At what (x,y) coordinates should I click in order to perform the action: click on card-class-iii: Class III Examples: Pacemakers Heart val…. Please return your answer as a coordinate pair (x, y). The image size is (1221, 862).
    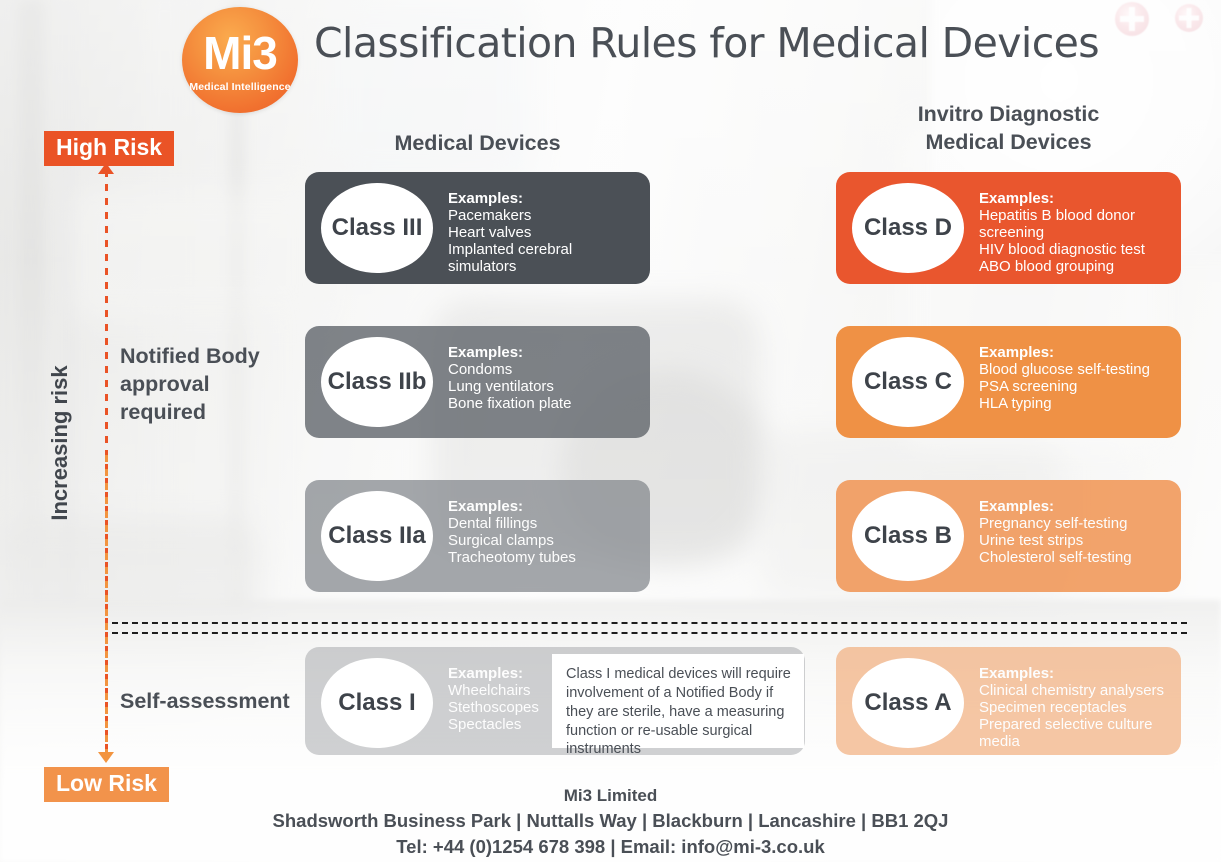
    Looking at the image, I should click on (477, 228).